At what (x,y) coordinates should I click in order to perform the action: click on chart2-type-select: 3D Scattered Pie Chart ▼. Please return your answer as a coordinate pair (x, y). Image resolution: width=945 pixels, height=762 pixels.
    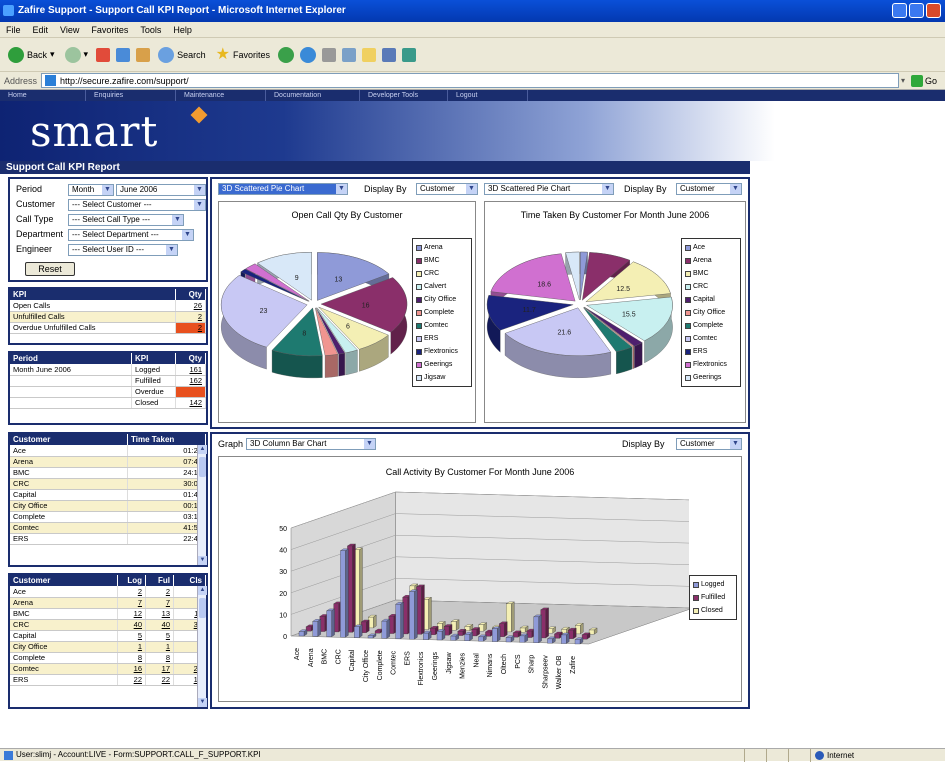
    Looking at the image, I should click on (549, 189).